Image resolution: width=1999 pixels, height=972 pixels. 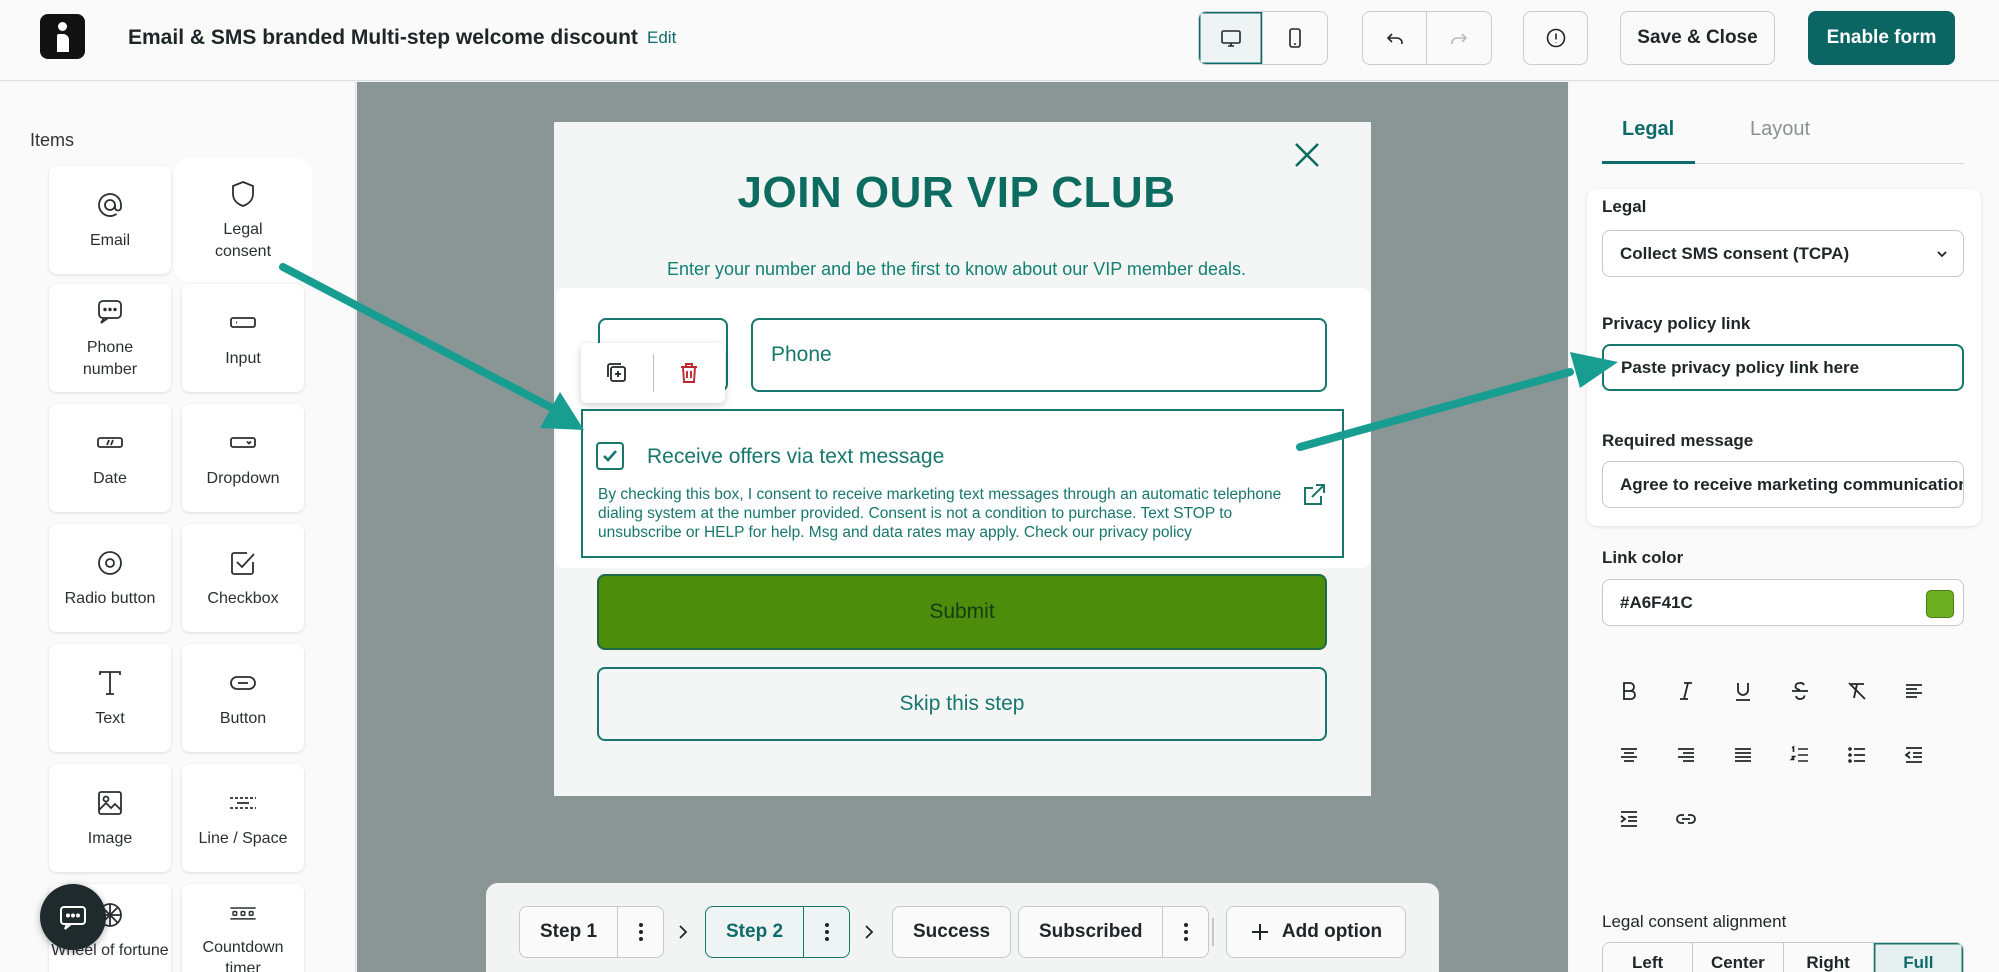 I want to click on align-right-button, so click(x=1686, y=755).